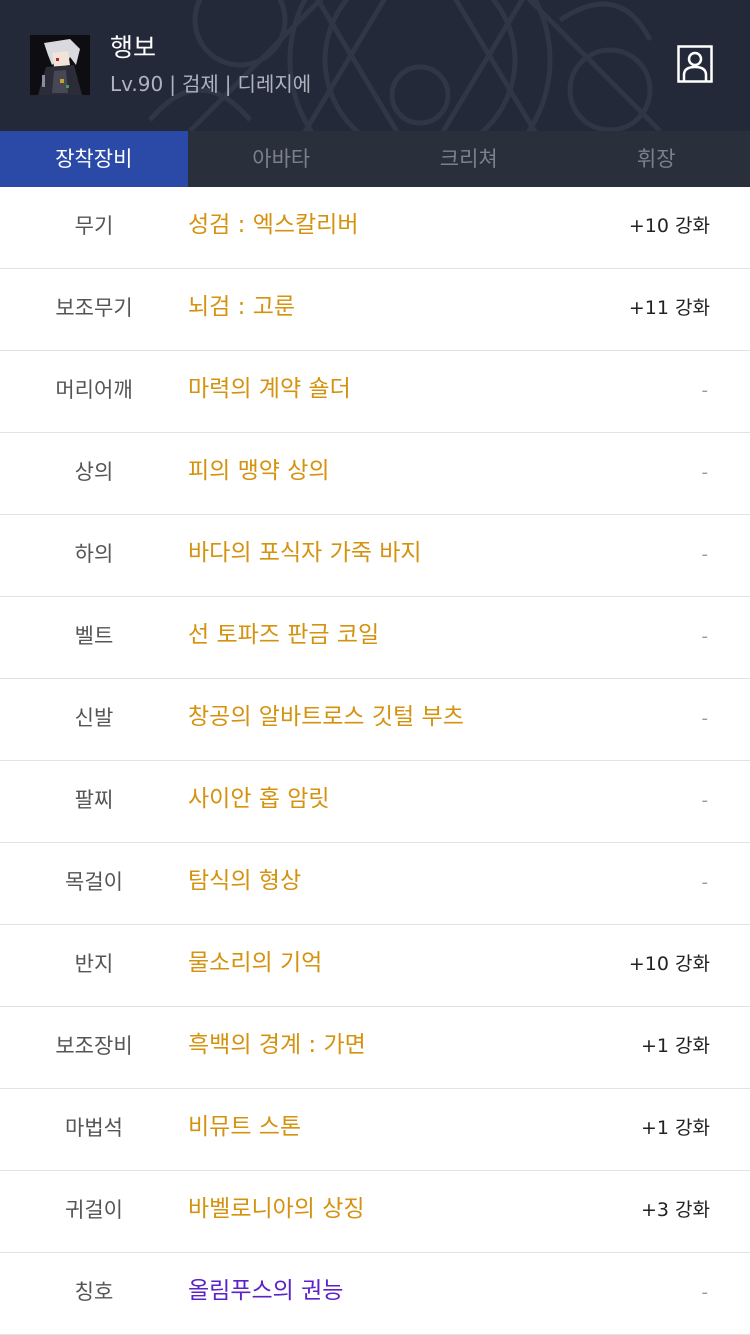  What do you see at coordinates (375, 310) in the screenshot?
I see `equipment-row-subweapon: 보조무기 뇌검 : 고룬 +11 강화` at bounding box center [375, 310].